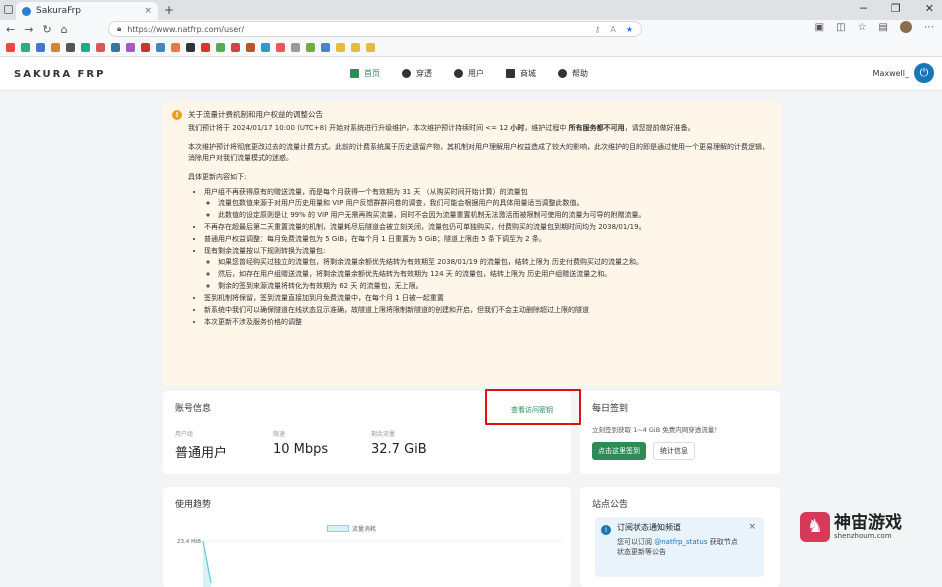 The image size is (942, 587). What do you see at coordinates (680, 542) in the screenshot?
I see `channel-link: @natfrp_status` at bounding box center [680, 542].